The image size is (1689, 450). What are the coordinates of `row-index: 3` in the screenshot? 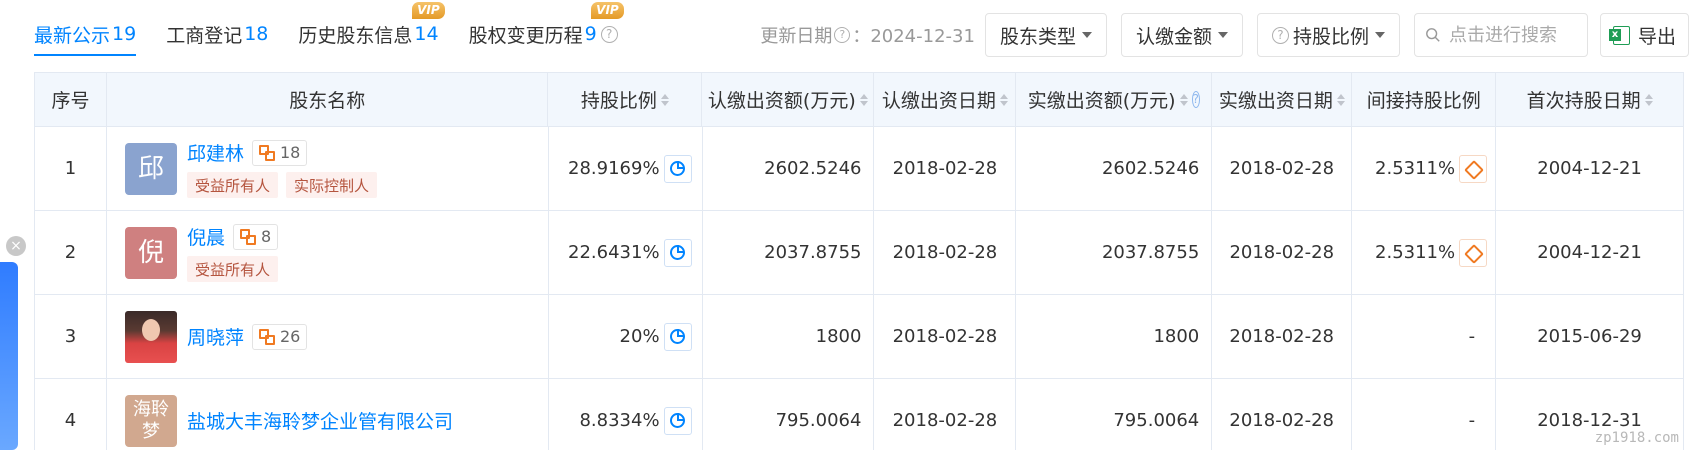 It's located at (71, 337).